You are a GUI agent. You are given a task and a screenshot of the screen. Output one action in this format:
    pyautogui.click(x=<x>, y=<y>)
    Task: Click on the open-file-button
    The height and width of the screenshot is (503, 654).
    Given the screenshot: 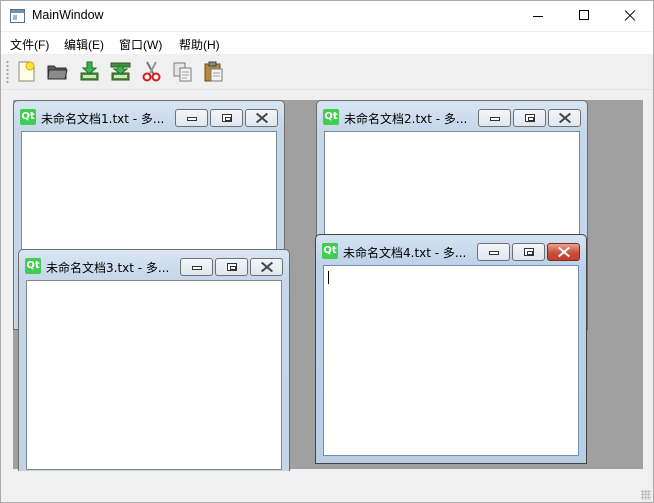 What is the action you would take?
    pyautogui.click(x=57, y=71)
    